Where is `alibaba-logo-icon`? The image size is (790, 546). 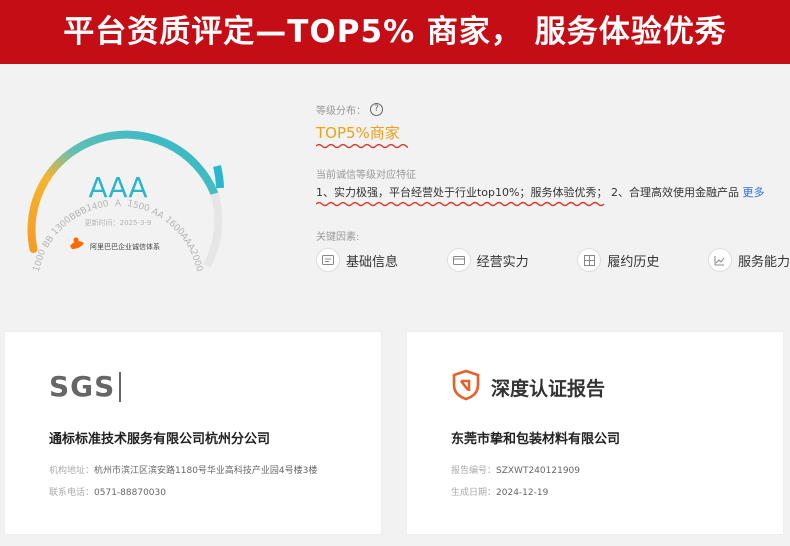
alibaba-logo-icon is located at coordinates (77, 243).